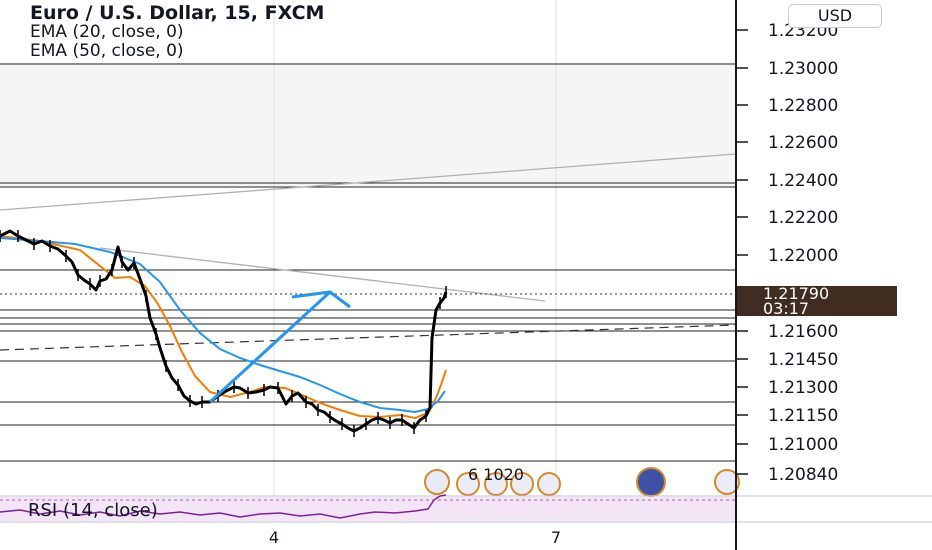  What do you see at coordinates (803, 181) in the screenshot?
I see `price-tick-label: 1.22400` at bounding box center [803, 181].